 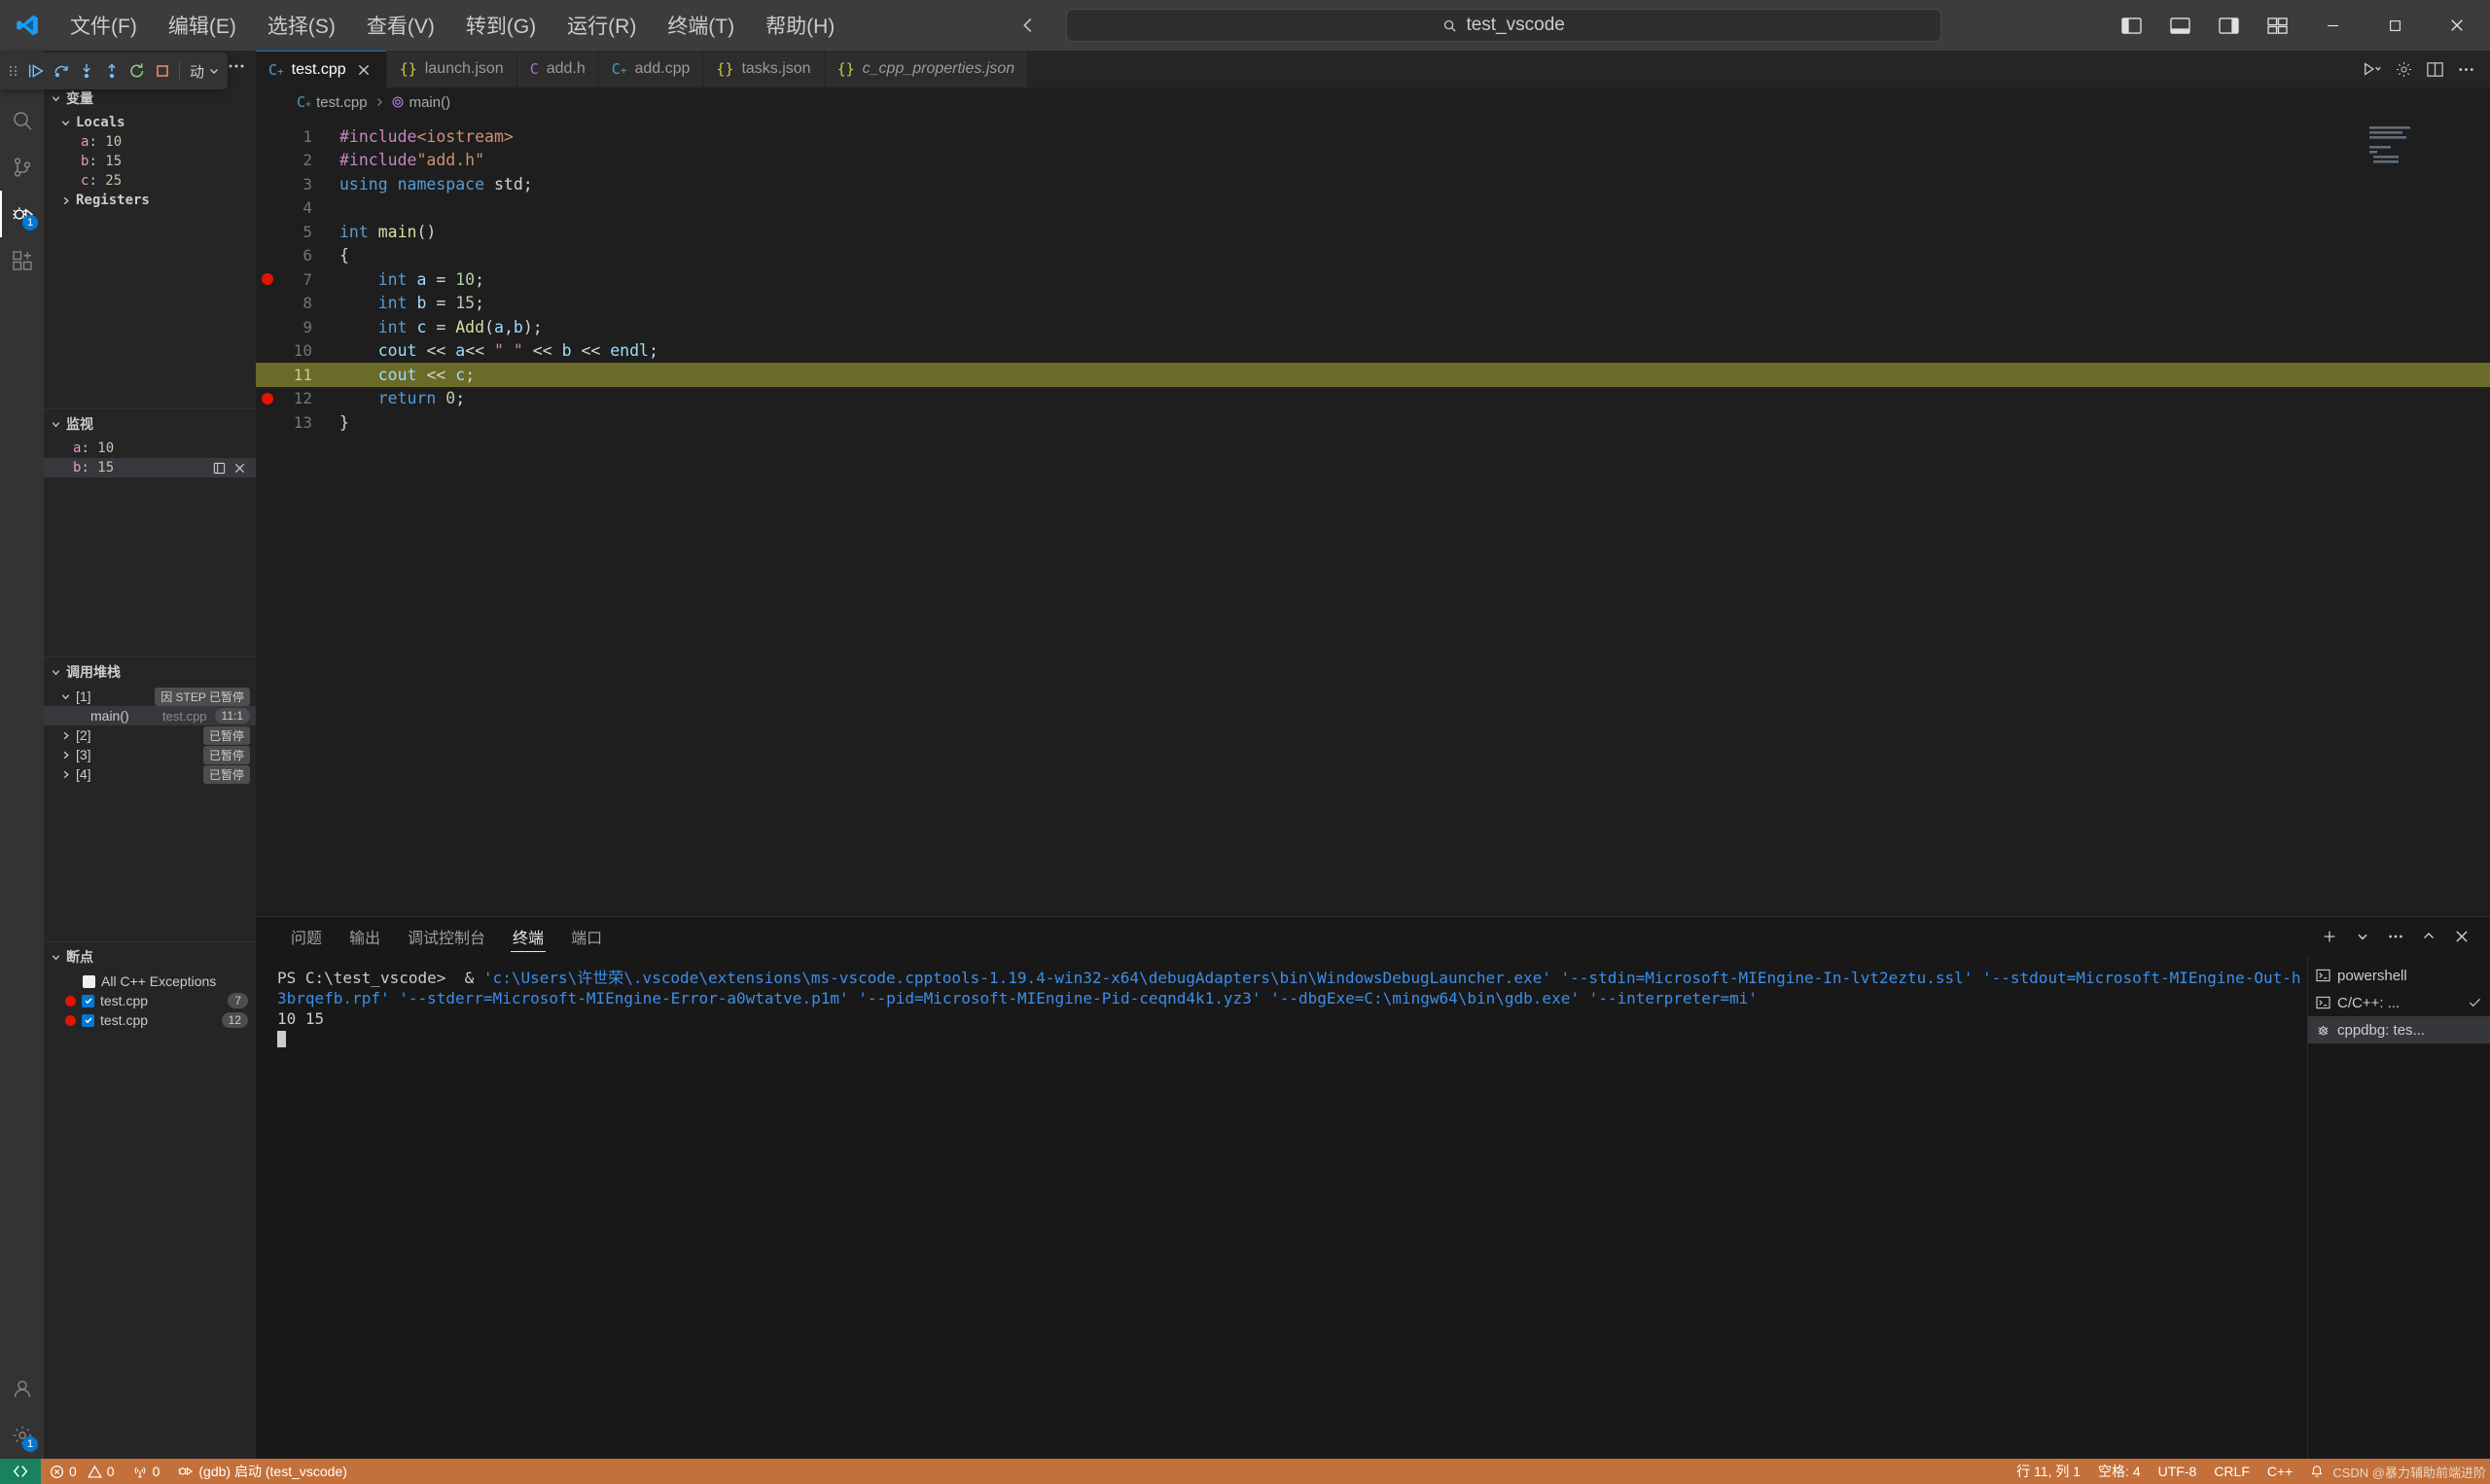 I want to click on window-minimize-button, so click(x=2332, y=26).